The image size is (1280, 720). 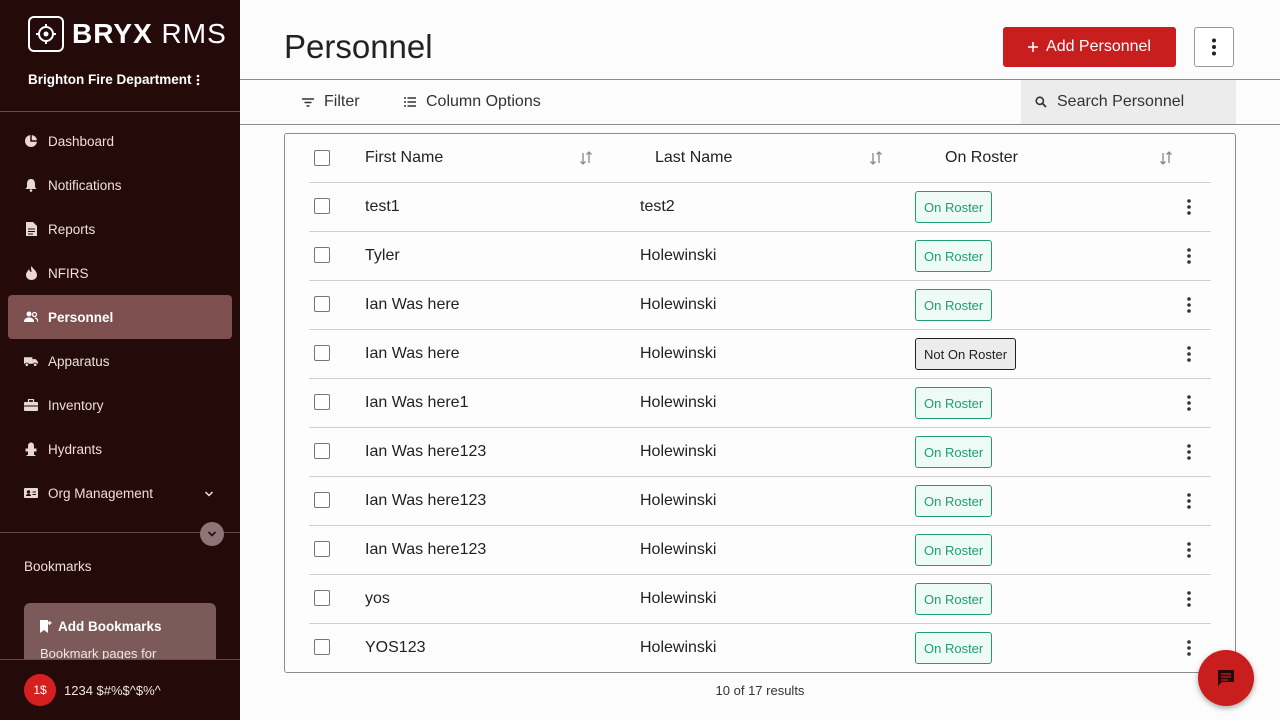 I want to click on sidebar-item-inventory: Inventory, so click(x=120, y=405).